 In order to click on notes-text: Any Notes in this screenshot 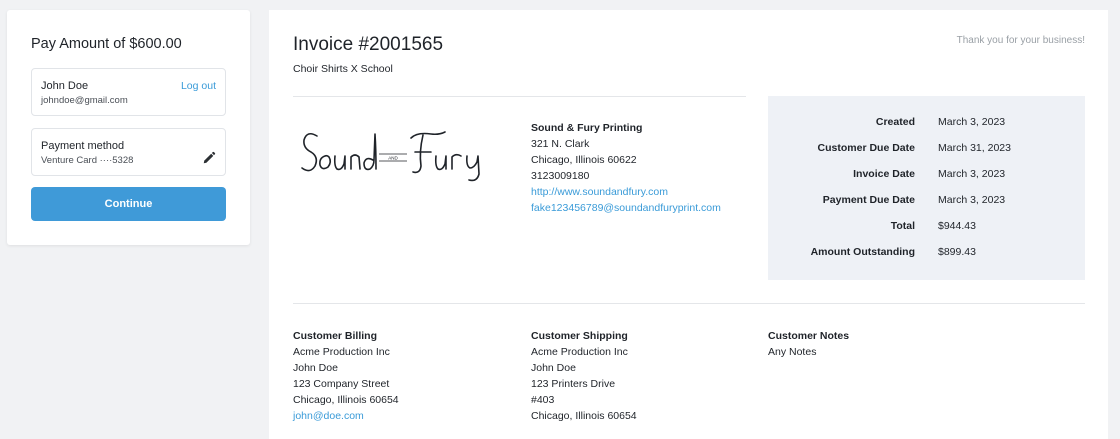, I will do `click(792, 352)`.